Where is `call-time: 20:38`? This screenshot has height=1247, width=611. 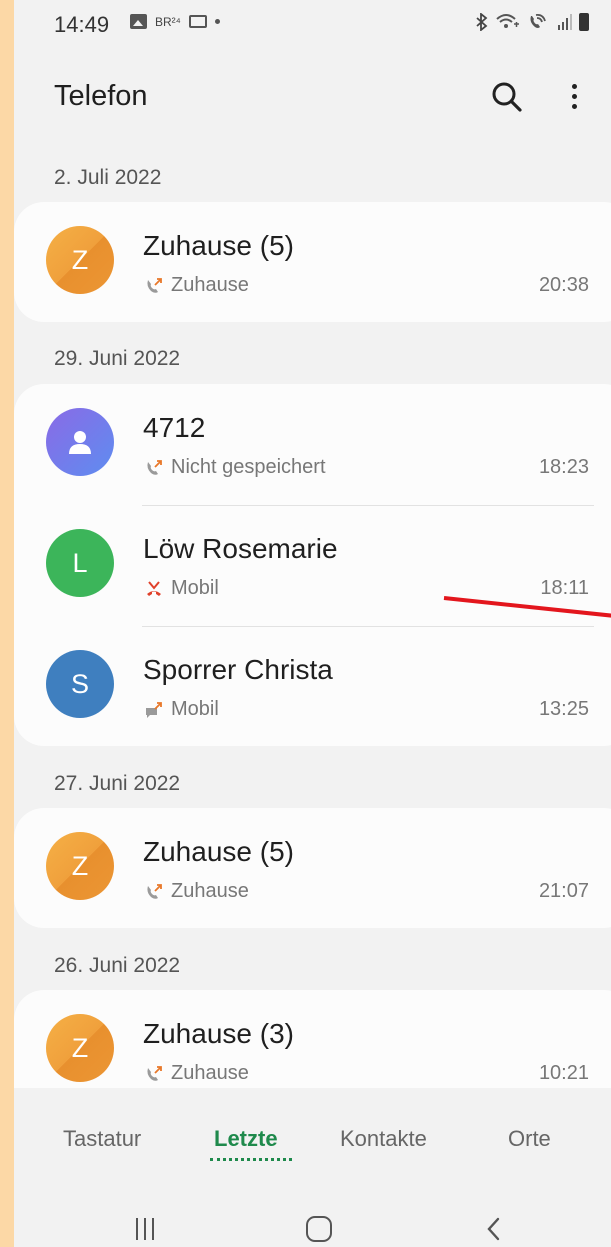 call-time: 20:38 is located at coordinates (563, 285).